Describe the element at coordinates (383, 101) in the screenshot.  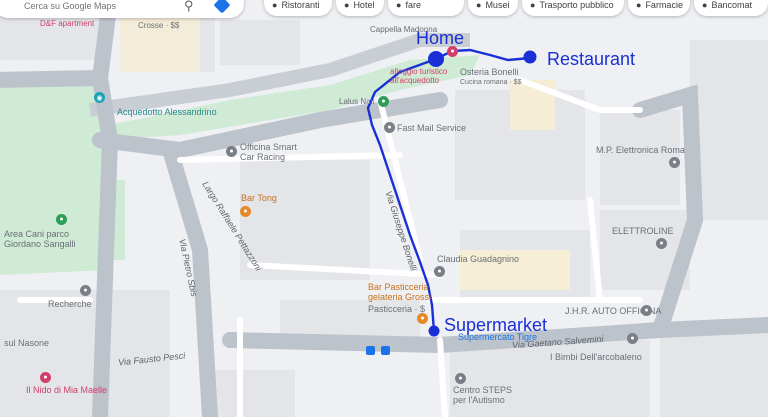
I see `park-pin-icon-2: ●` at that location.